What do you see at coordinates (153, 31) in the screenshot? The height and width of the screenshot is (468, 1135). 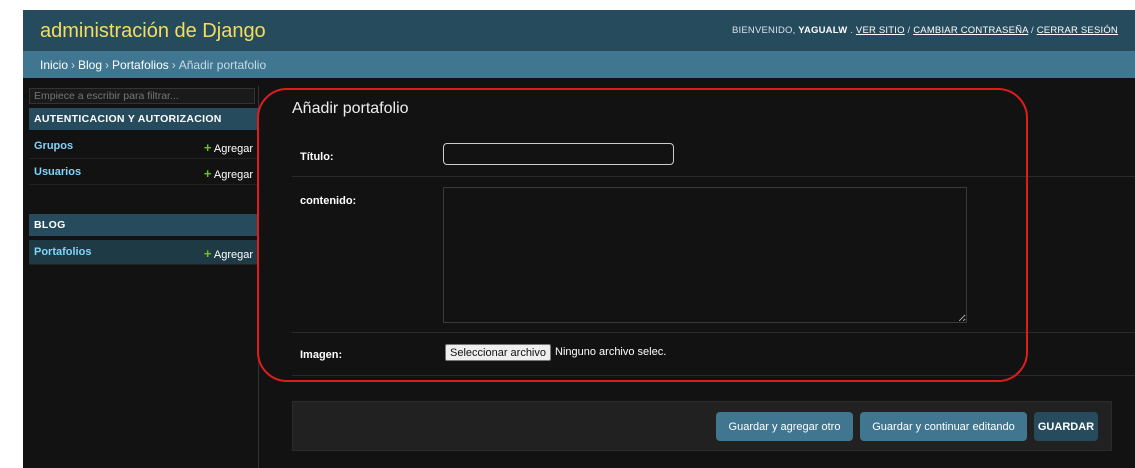 I see `site-branding: administración de Django` at bounding box center [153, 31].